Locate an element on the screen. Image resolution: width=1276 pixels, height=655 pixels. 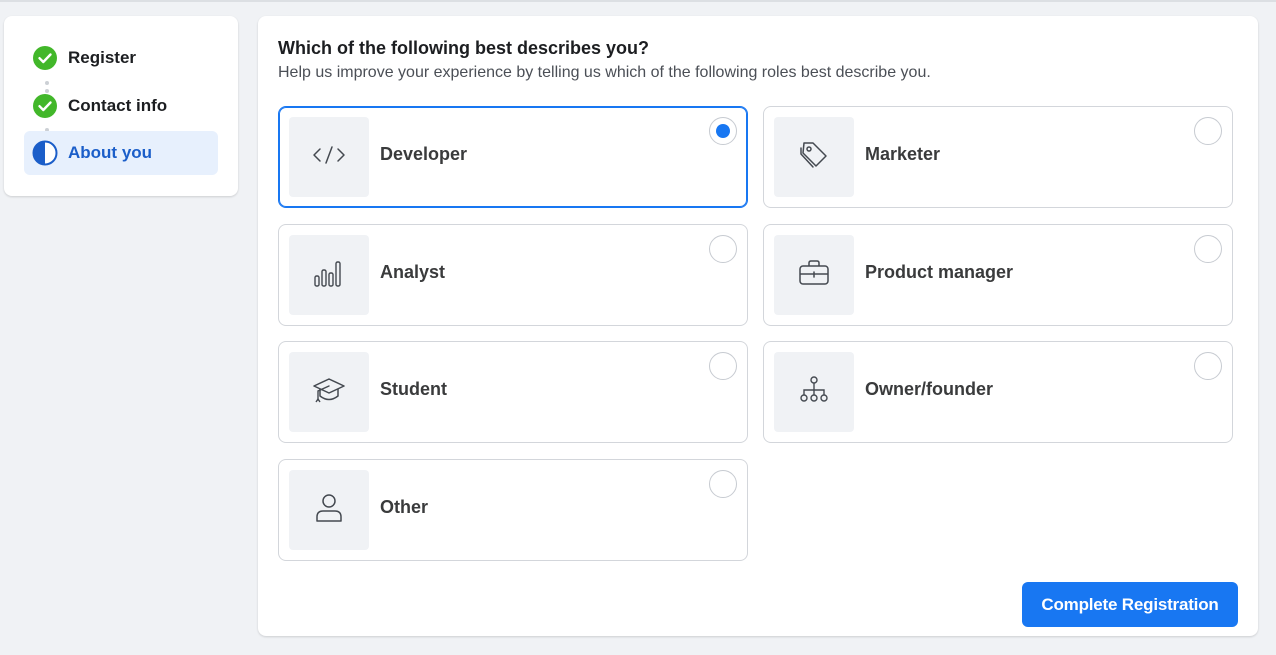
option-owner-founder: Owner/founder is located at coordinates (998, 392).